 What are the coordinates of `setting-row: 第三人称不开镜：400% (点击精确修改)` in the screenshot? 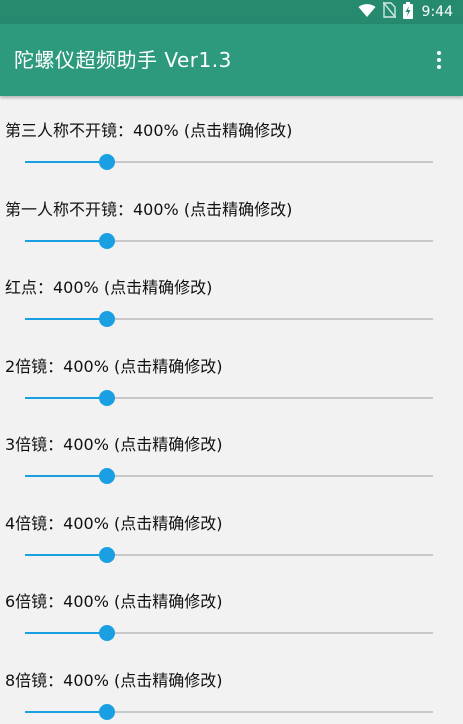 It's located at (231, 135).